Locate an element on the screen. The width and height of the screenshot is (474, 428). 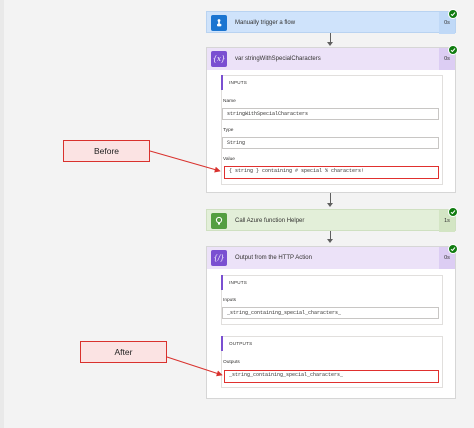
compose-icon: {/} is located at coordinates (219, 258).